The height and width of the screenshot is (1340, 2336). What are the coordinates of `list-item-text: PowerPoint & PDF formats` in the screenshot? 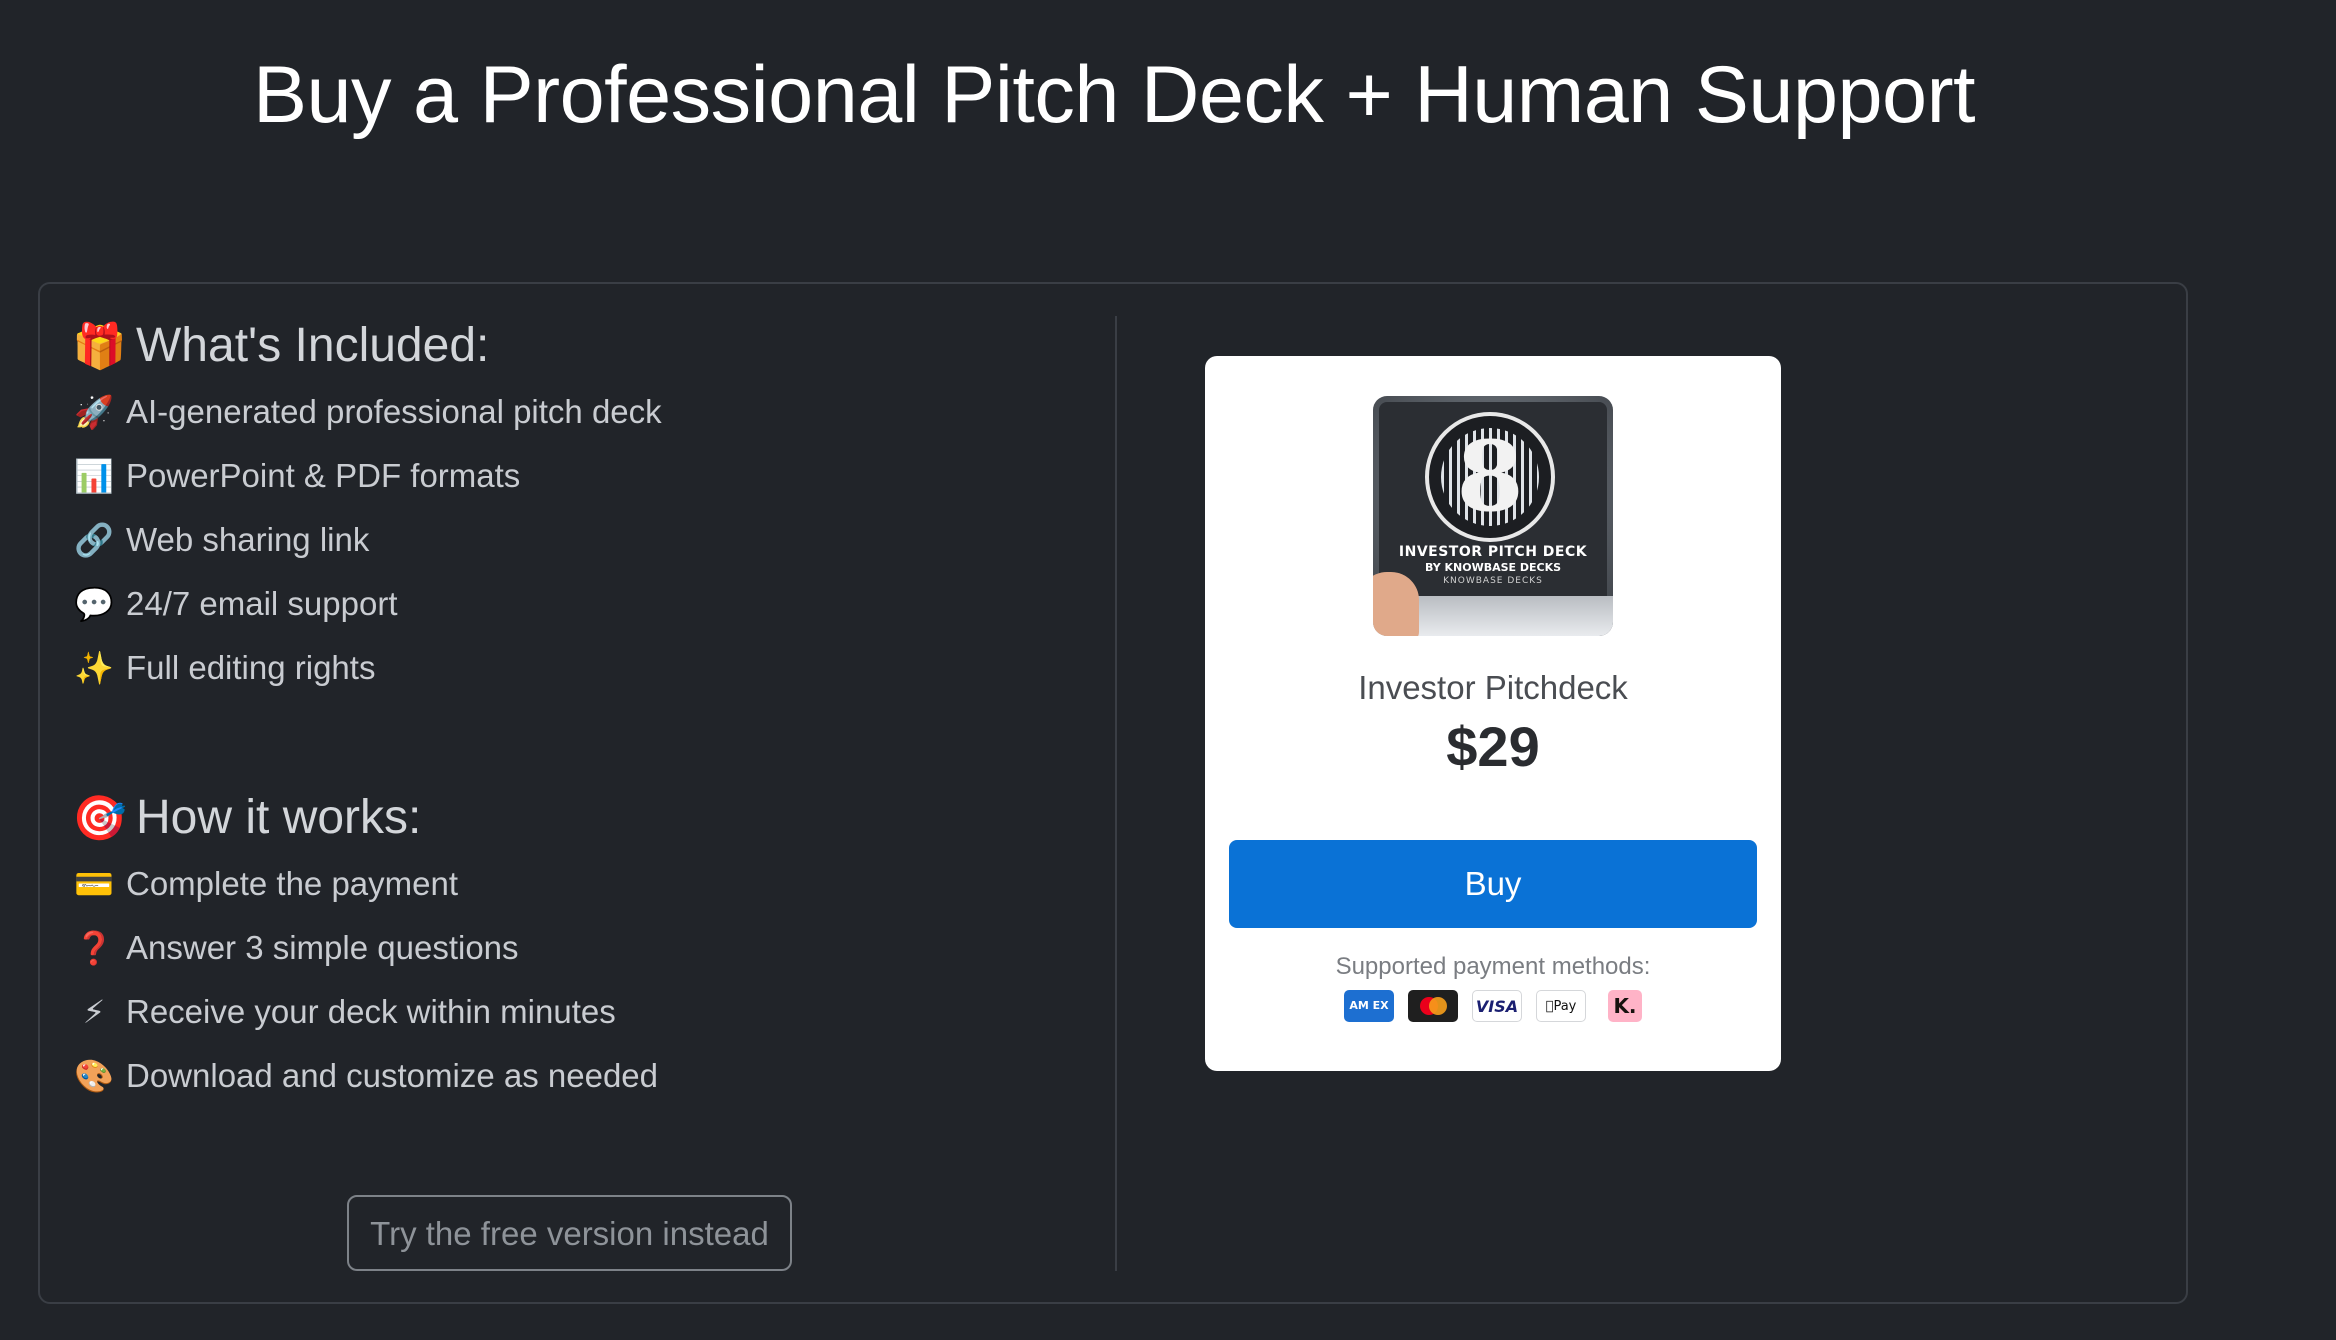 It's located at (323, 475).